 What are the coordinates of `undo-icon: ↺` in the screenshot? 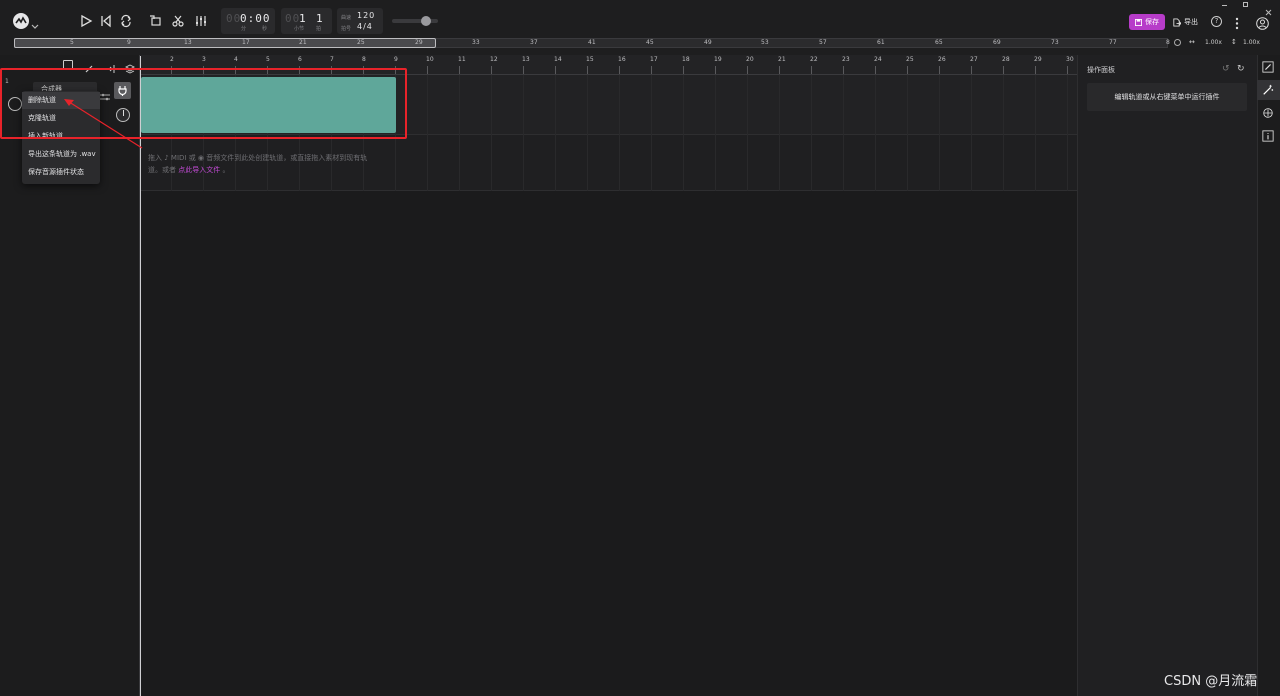 It's located at (1226, 69).